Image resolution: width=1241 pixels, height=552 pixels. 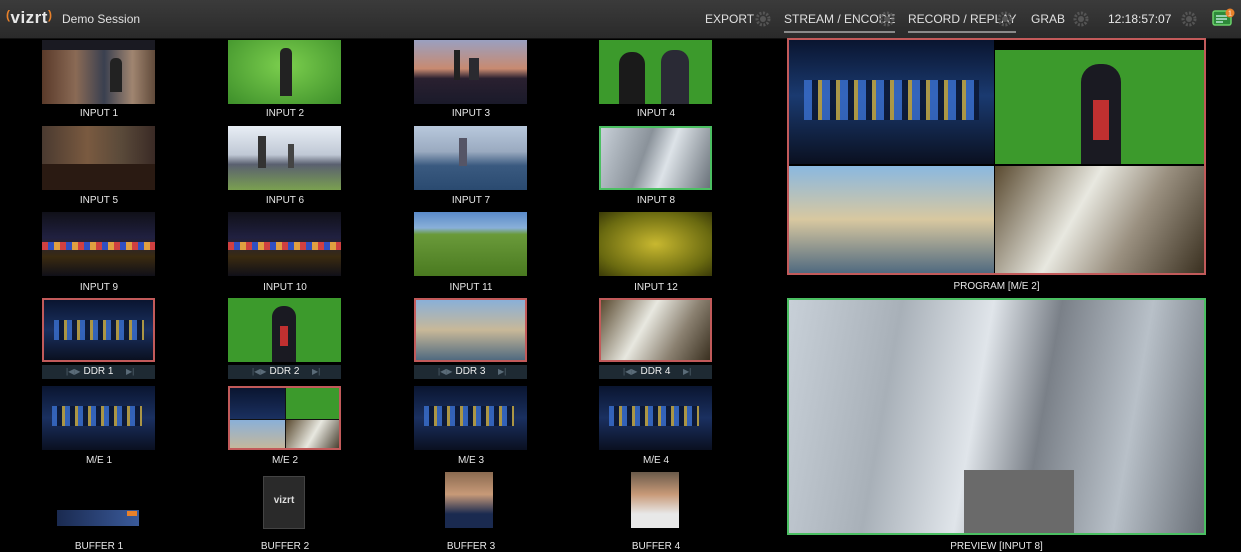 I want to click on clock-display: 12:18:57:07, so click(x=1140, y=19).